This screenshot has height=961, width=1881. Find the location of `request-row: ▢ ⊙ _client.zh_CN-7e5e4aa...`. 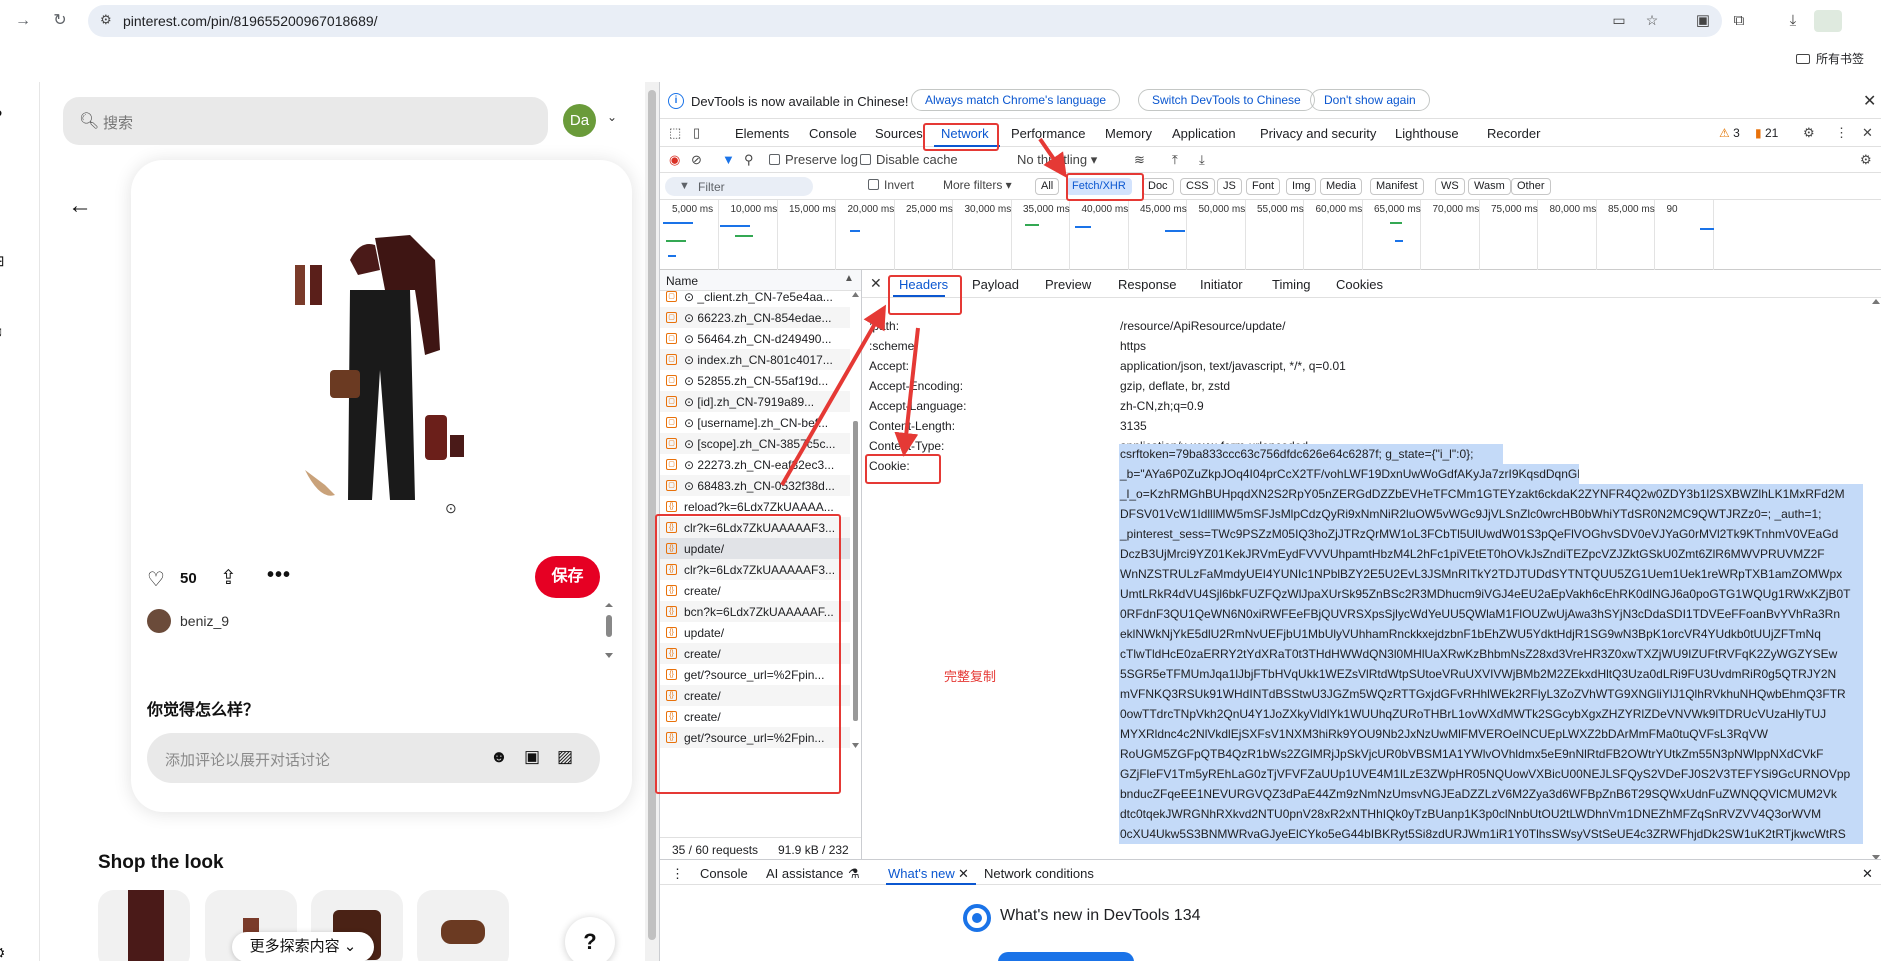

request-row: ▢ ⊙ _client.zh_CN-7e5e4aa... is located at coordinates (755, 299).